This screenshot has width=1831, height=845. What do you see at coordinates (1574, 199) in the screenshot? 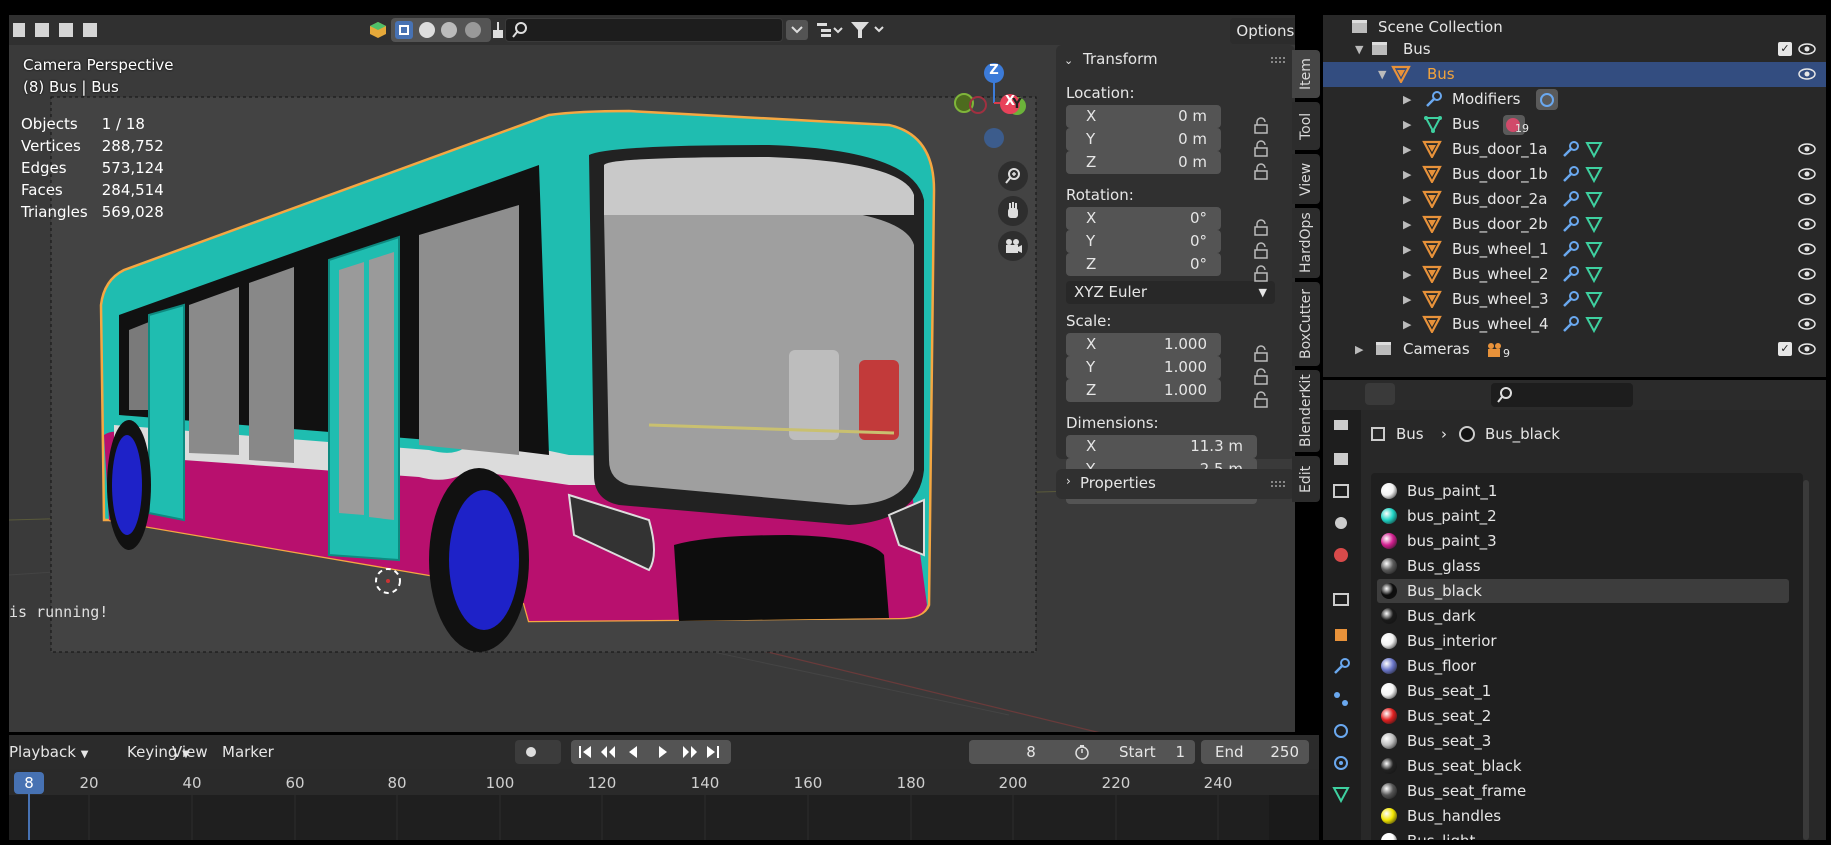
I see `outliner-row-door-2a: ▶ Bus_door_2a` at bounding box center [1574, 199].